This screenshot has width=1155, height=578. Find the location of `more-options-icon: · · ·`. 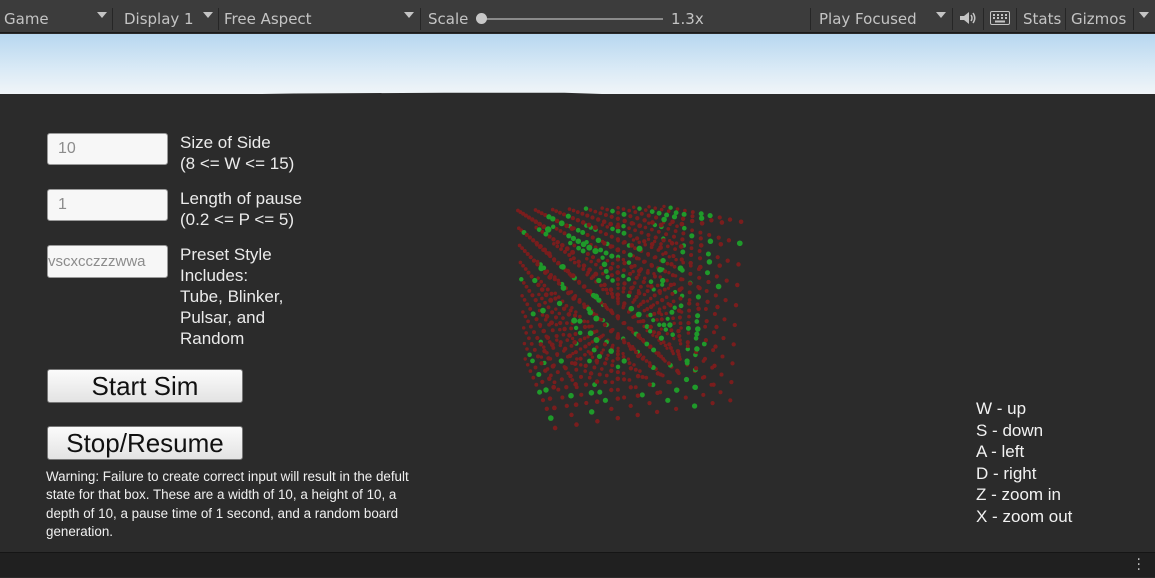

more-options-icon: · · · is located at coordinates (1139, 565).